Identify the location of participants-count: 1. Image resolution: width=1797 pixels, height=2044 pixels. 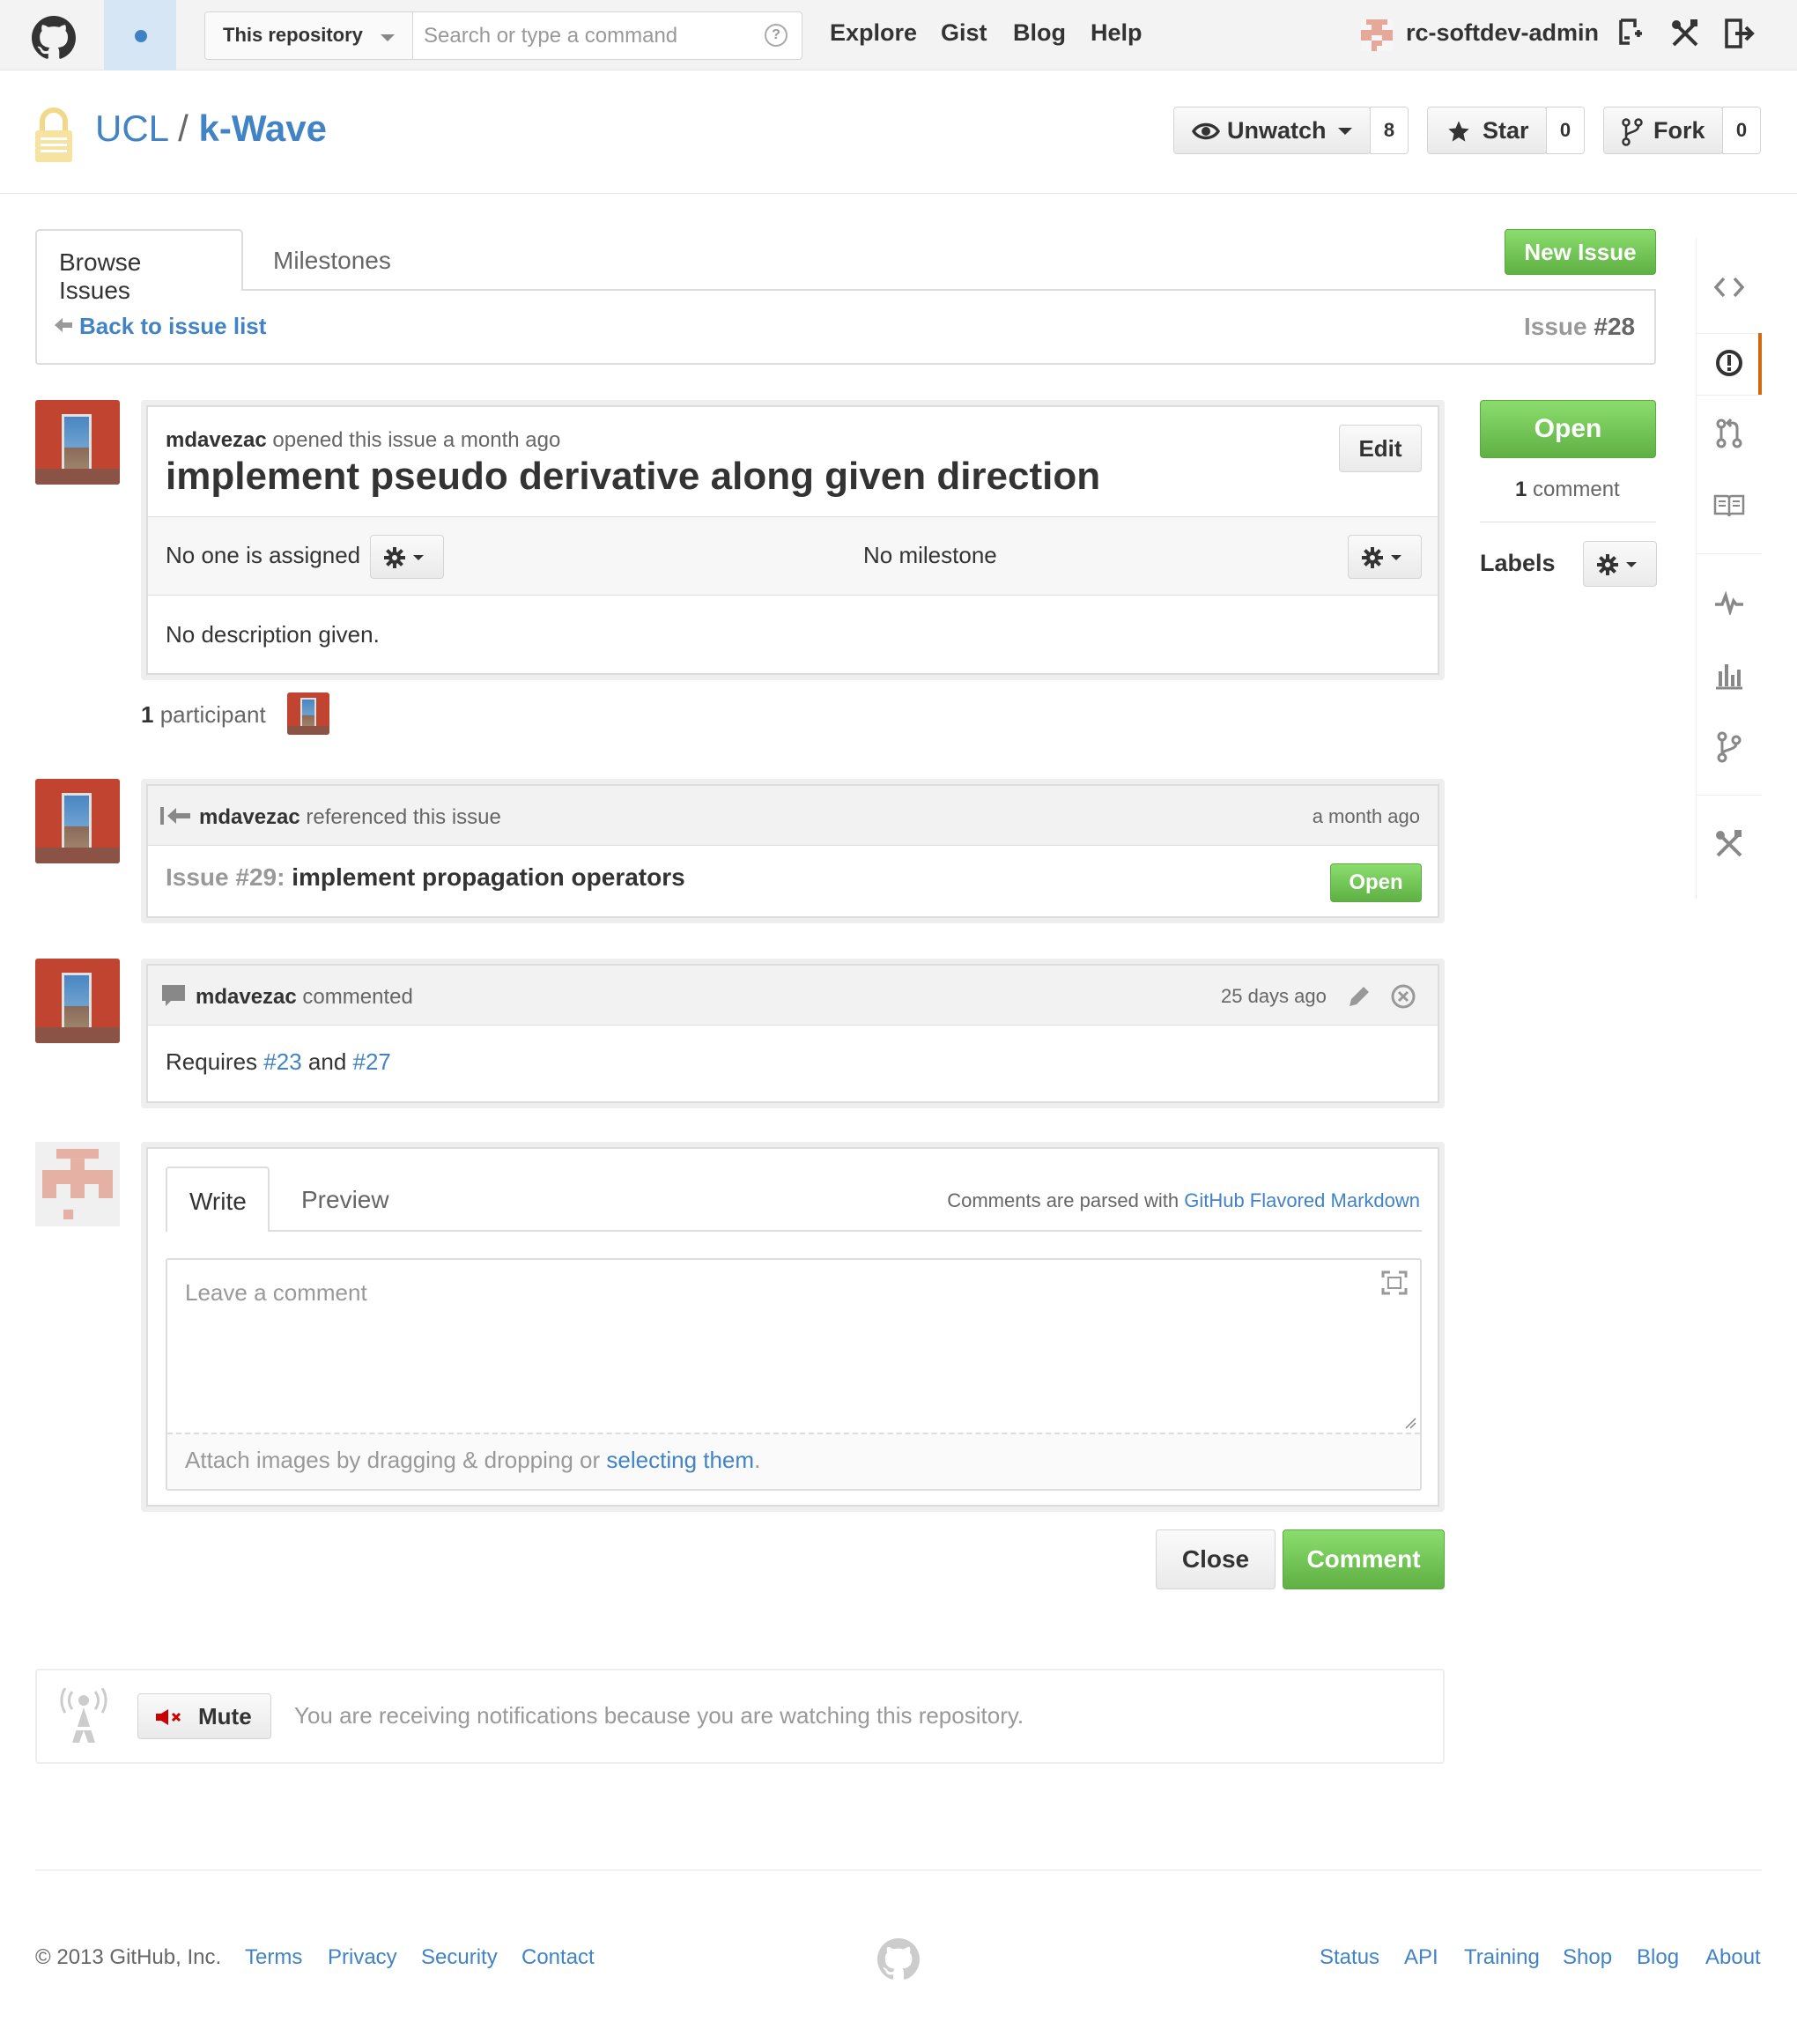
(147, 714).